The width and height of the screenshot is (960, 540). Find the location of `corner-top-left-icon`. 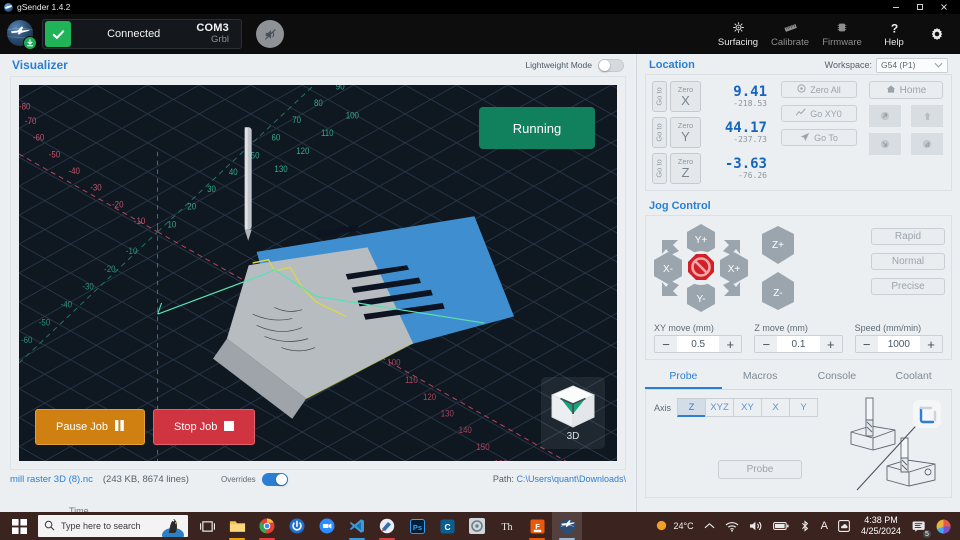

corner-top-left-icon is located at coordinates (885, 116).